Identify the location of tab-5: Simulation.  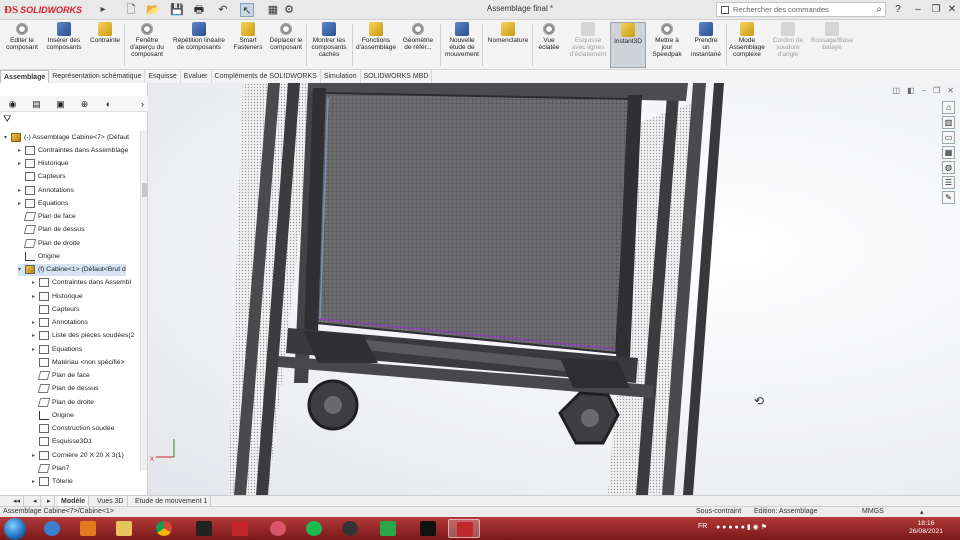
(341, 76).